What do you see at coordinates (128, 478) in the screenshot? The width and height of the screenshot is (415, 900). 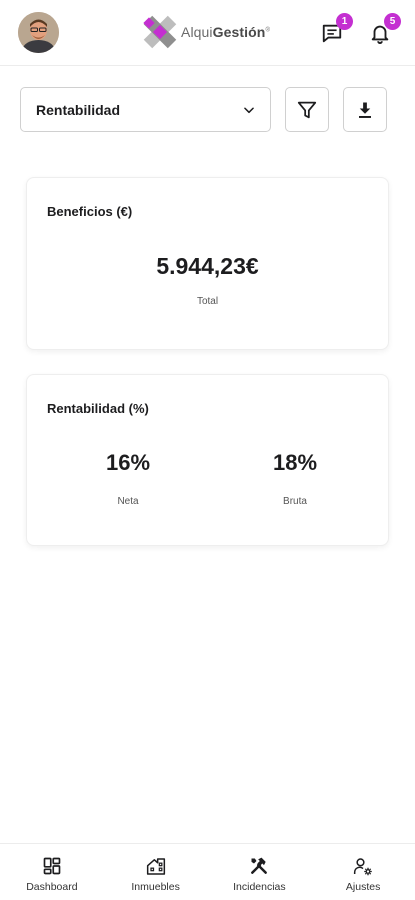 I see `net-profitability: 16% Neta` at bounding box center [128, 478].